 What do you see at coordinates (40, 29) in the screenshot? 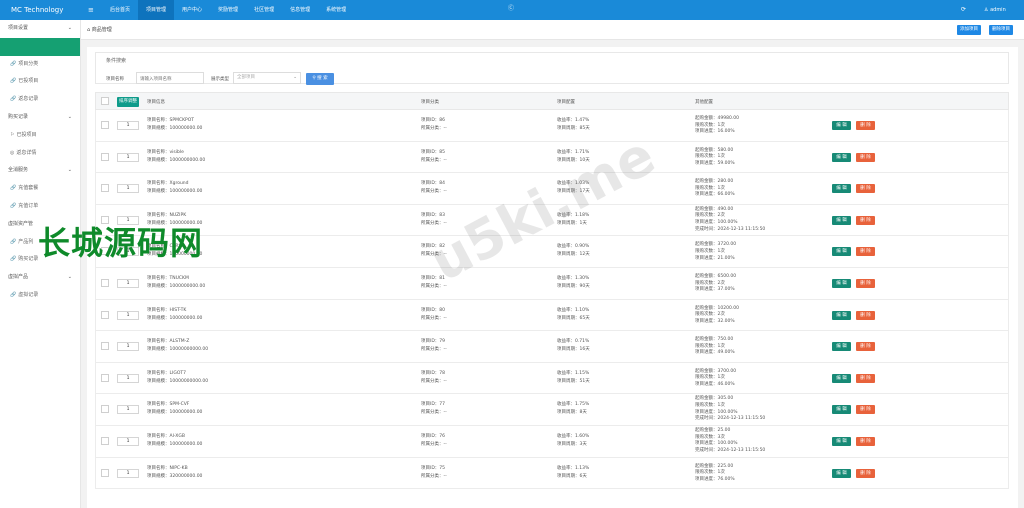
I see `sidebar-item-0: 项目设置 ⌄` at bounding box center [40, 29].